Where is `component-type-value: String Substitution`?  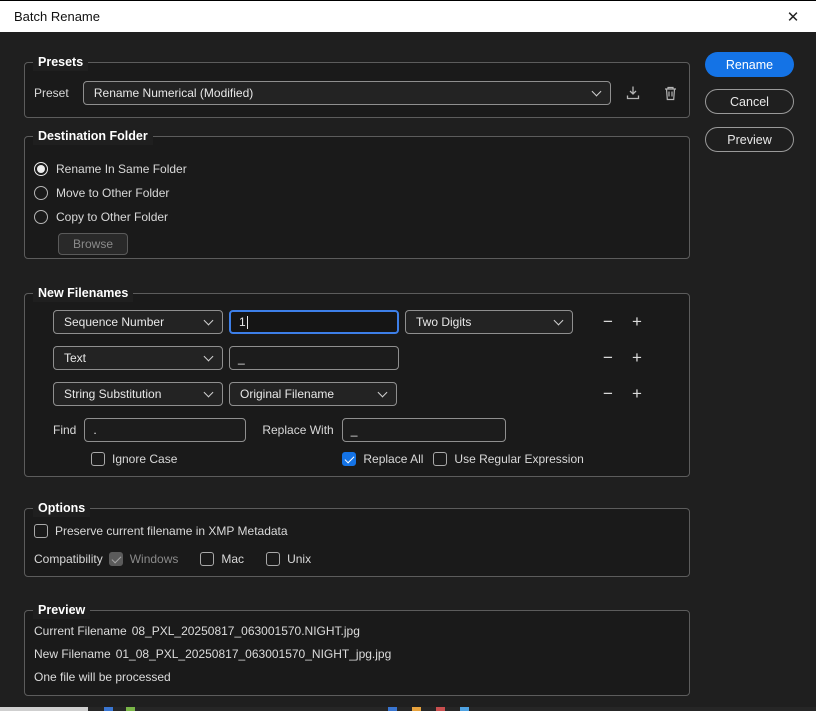 component-type-value: String Substitution is located at coordinates (113, 394).